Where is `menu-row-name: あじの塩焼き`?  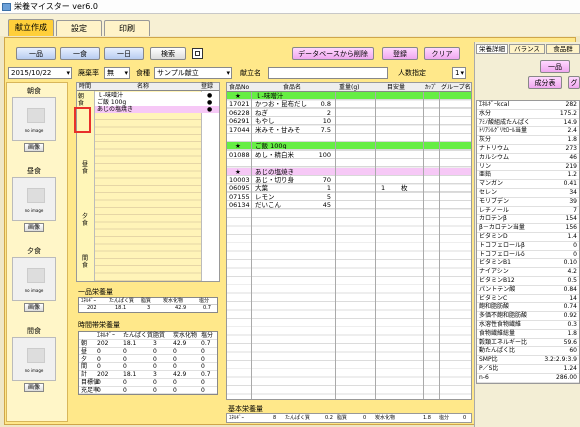
menu-row-name: あじの塩焼き is located at coordinates (115, 109).